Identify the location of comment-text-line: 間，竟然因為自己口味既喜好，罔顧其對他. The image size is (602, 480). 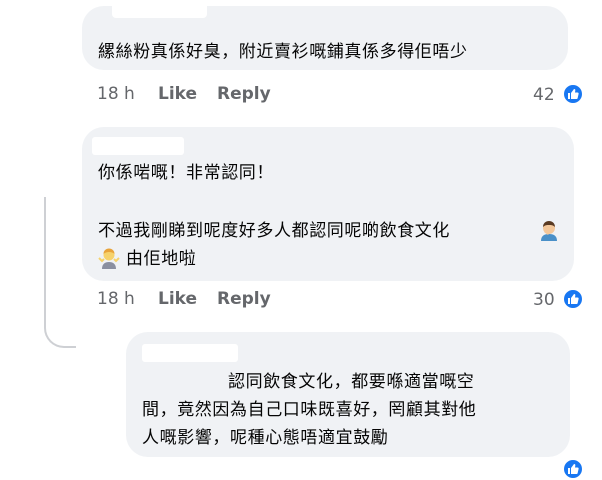
(309, 410).